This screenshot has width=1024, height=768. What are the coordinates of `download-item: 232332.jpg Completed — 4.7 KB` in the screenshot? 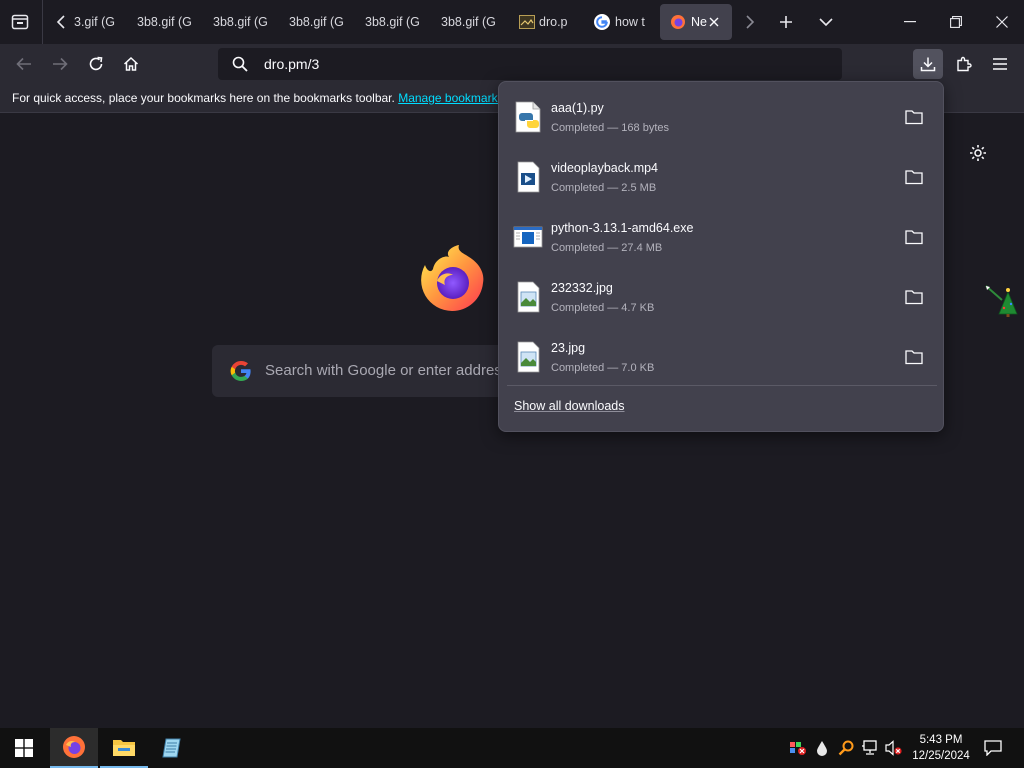 It's located at (721, 295).